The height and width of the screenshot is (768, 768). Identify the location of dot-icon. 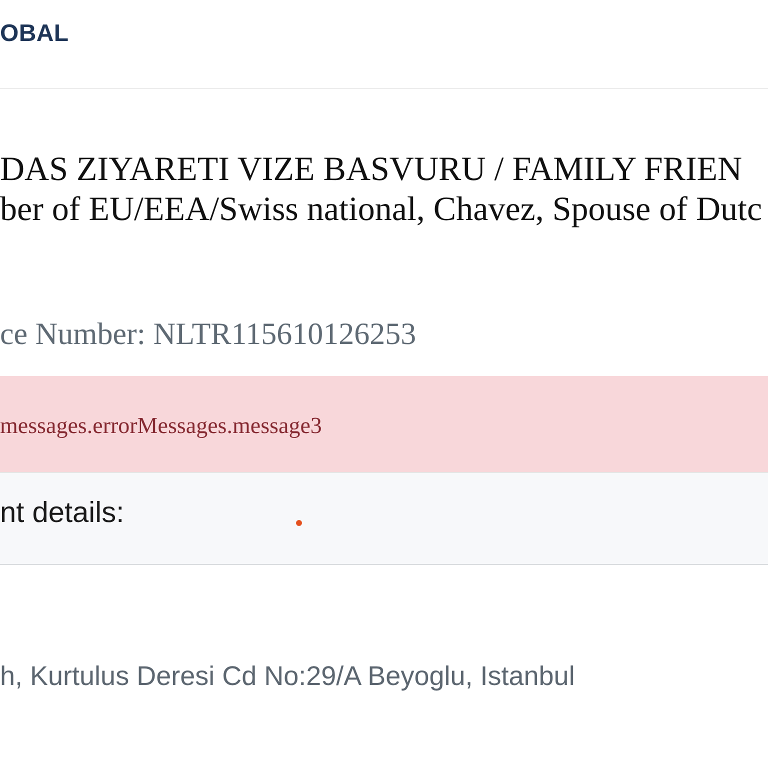
(299, 523).